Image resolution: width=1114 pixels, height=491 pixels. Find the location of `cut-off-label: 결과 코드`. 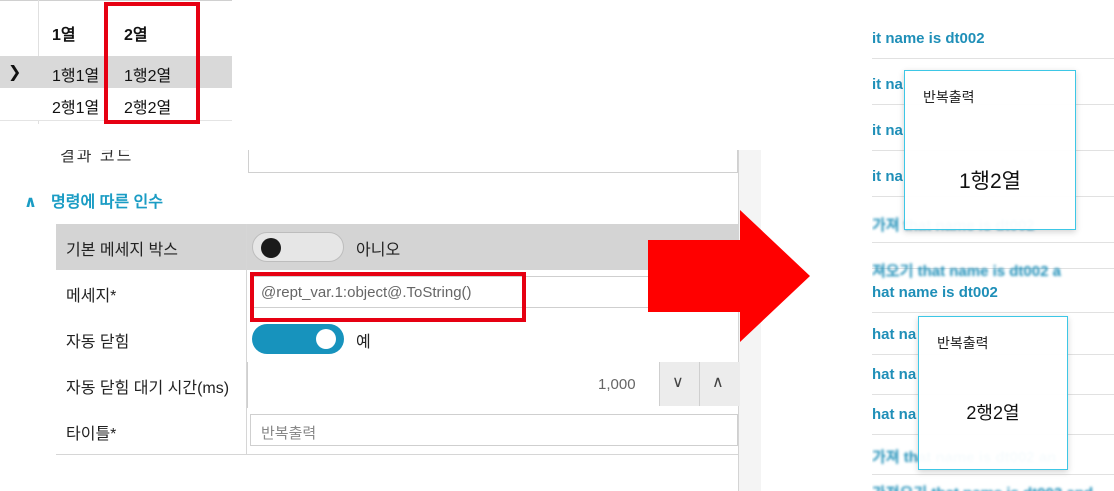

cut-off-label: 결과 코드 is located at coordinates (97, 156).